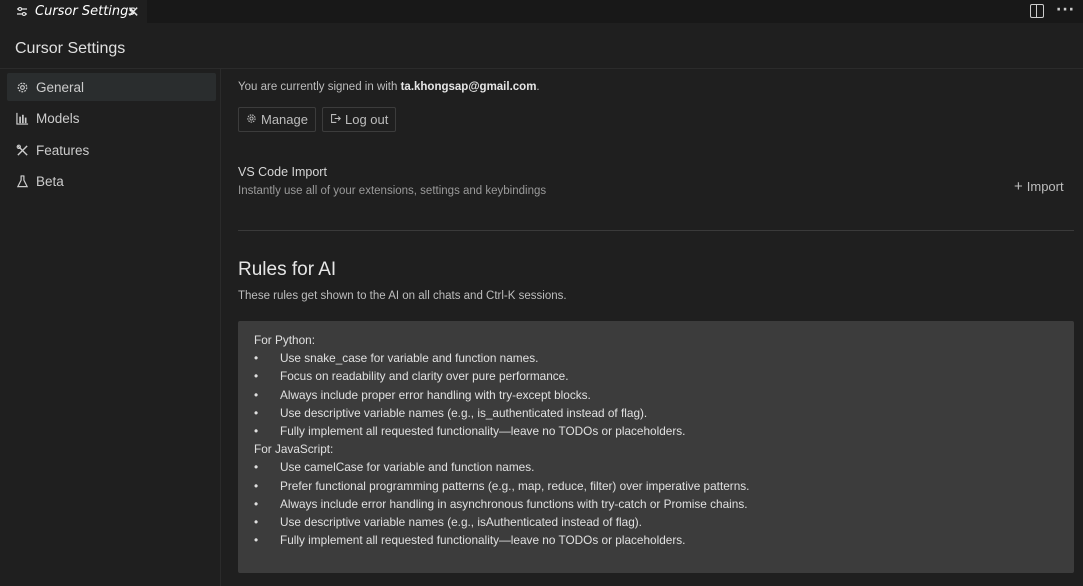 Image resolution: width=1083 pixels, height=586 pixels. I want to click on signed-in-prefix: You are currently signed in with, so click(318, 87).